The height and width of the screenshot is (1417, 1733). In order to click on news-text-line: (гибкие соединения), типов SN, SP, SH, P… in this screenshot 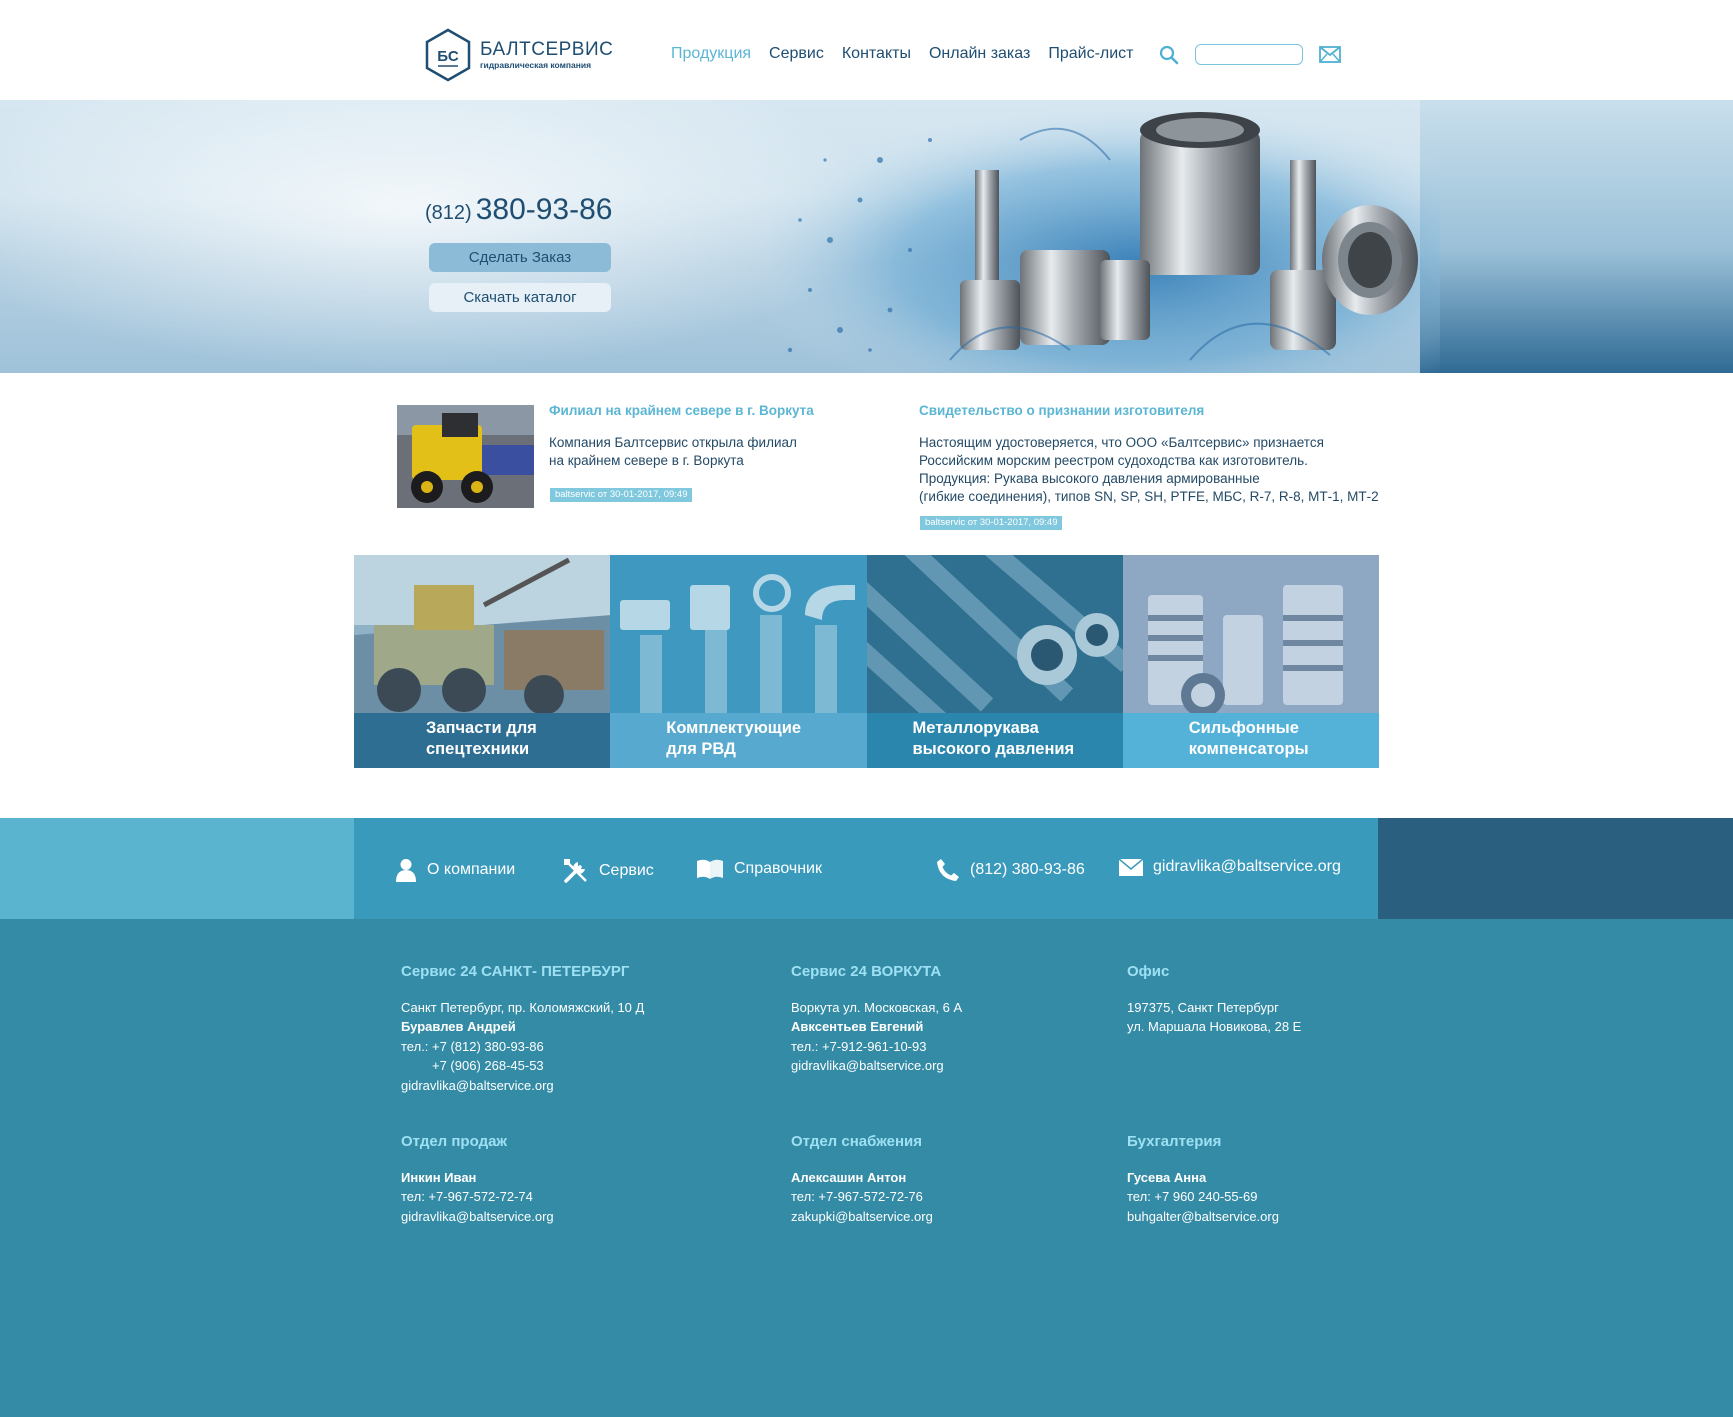, I will do `click(1149, 496)`.